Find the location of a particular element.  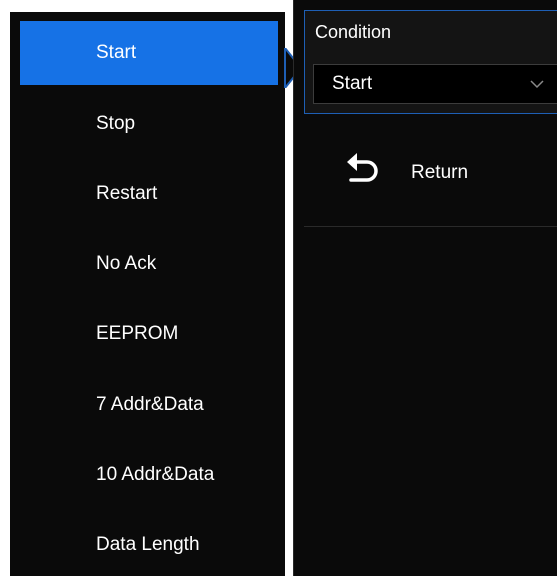

return-button: Return is located at coordinates (430, 176).